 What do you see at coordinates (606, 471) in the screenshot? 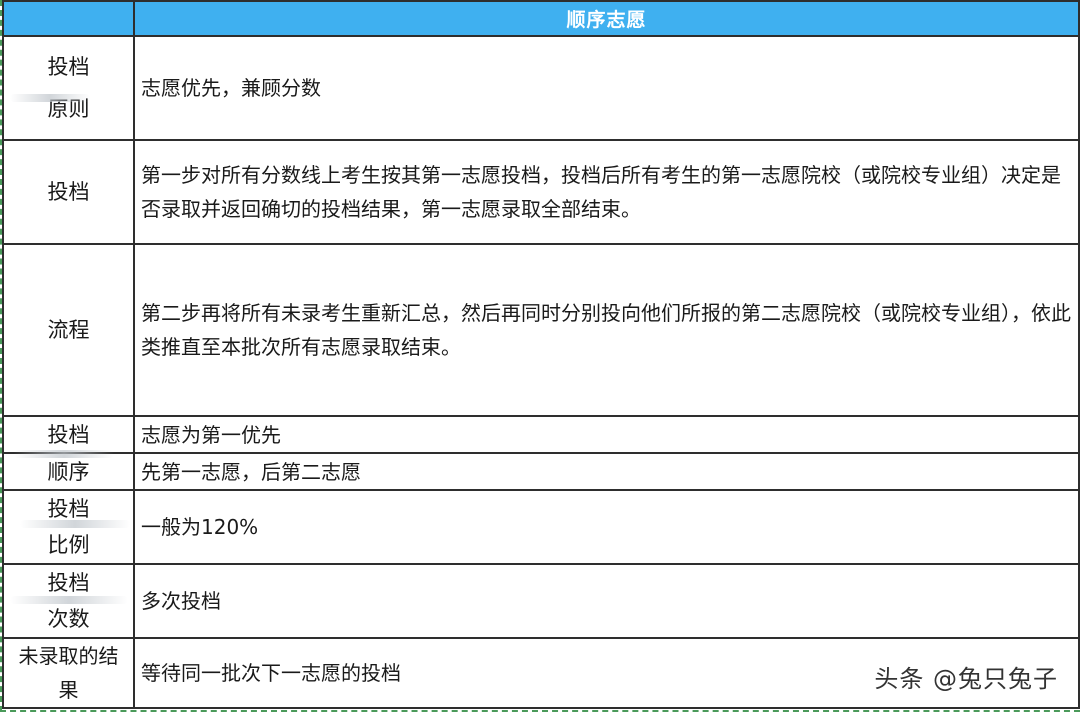
I see `row-content: 先第一志愿，后第二志愿` at bounding box center [606, 471].